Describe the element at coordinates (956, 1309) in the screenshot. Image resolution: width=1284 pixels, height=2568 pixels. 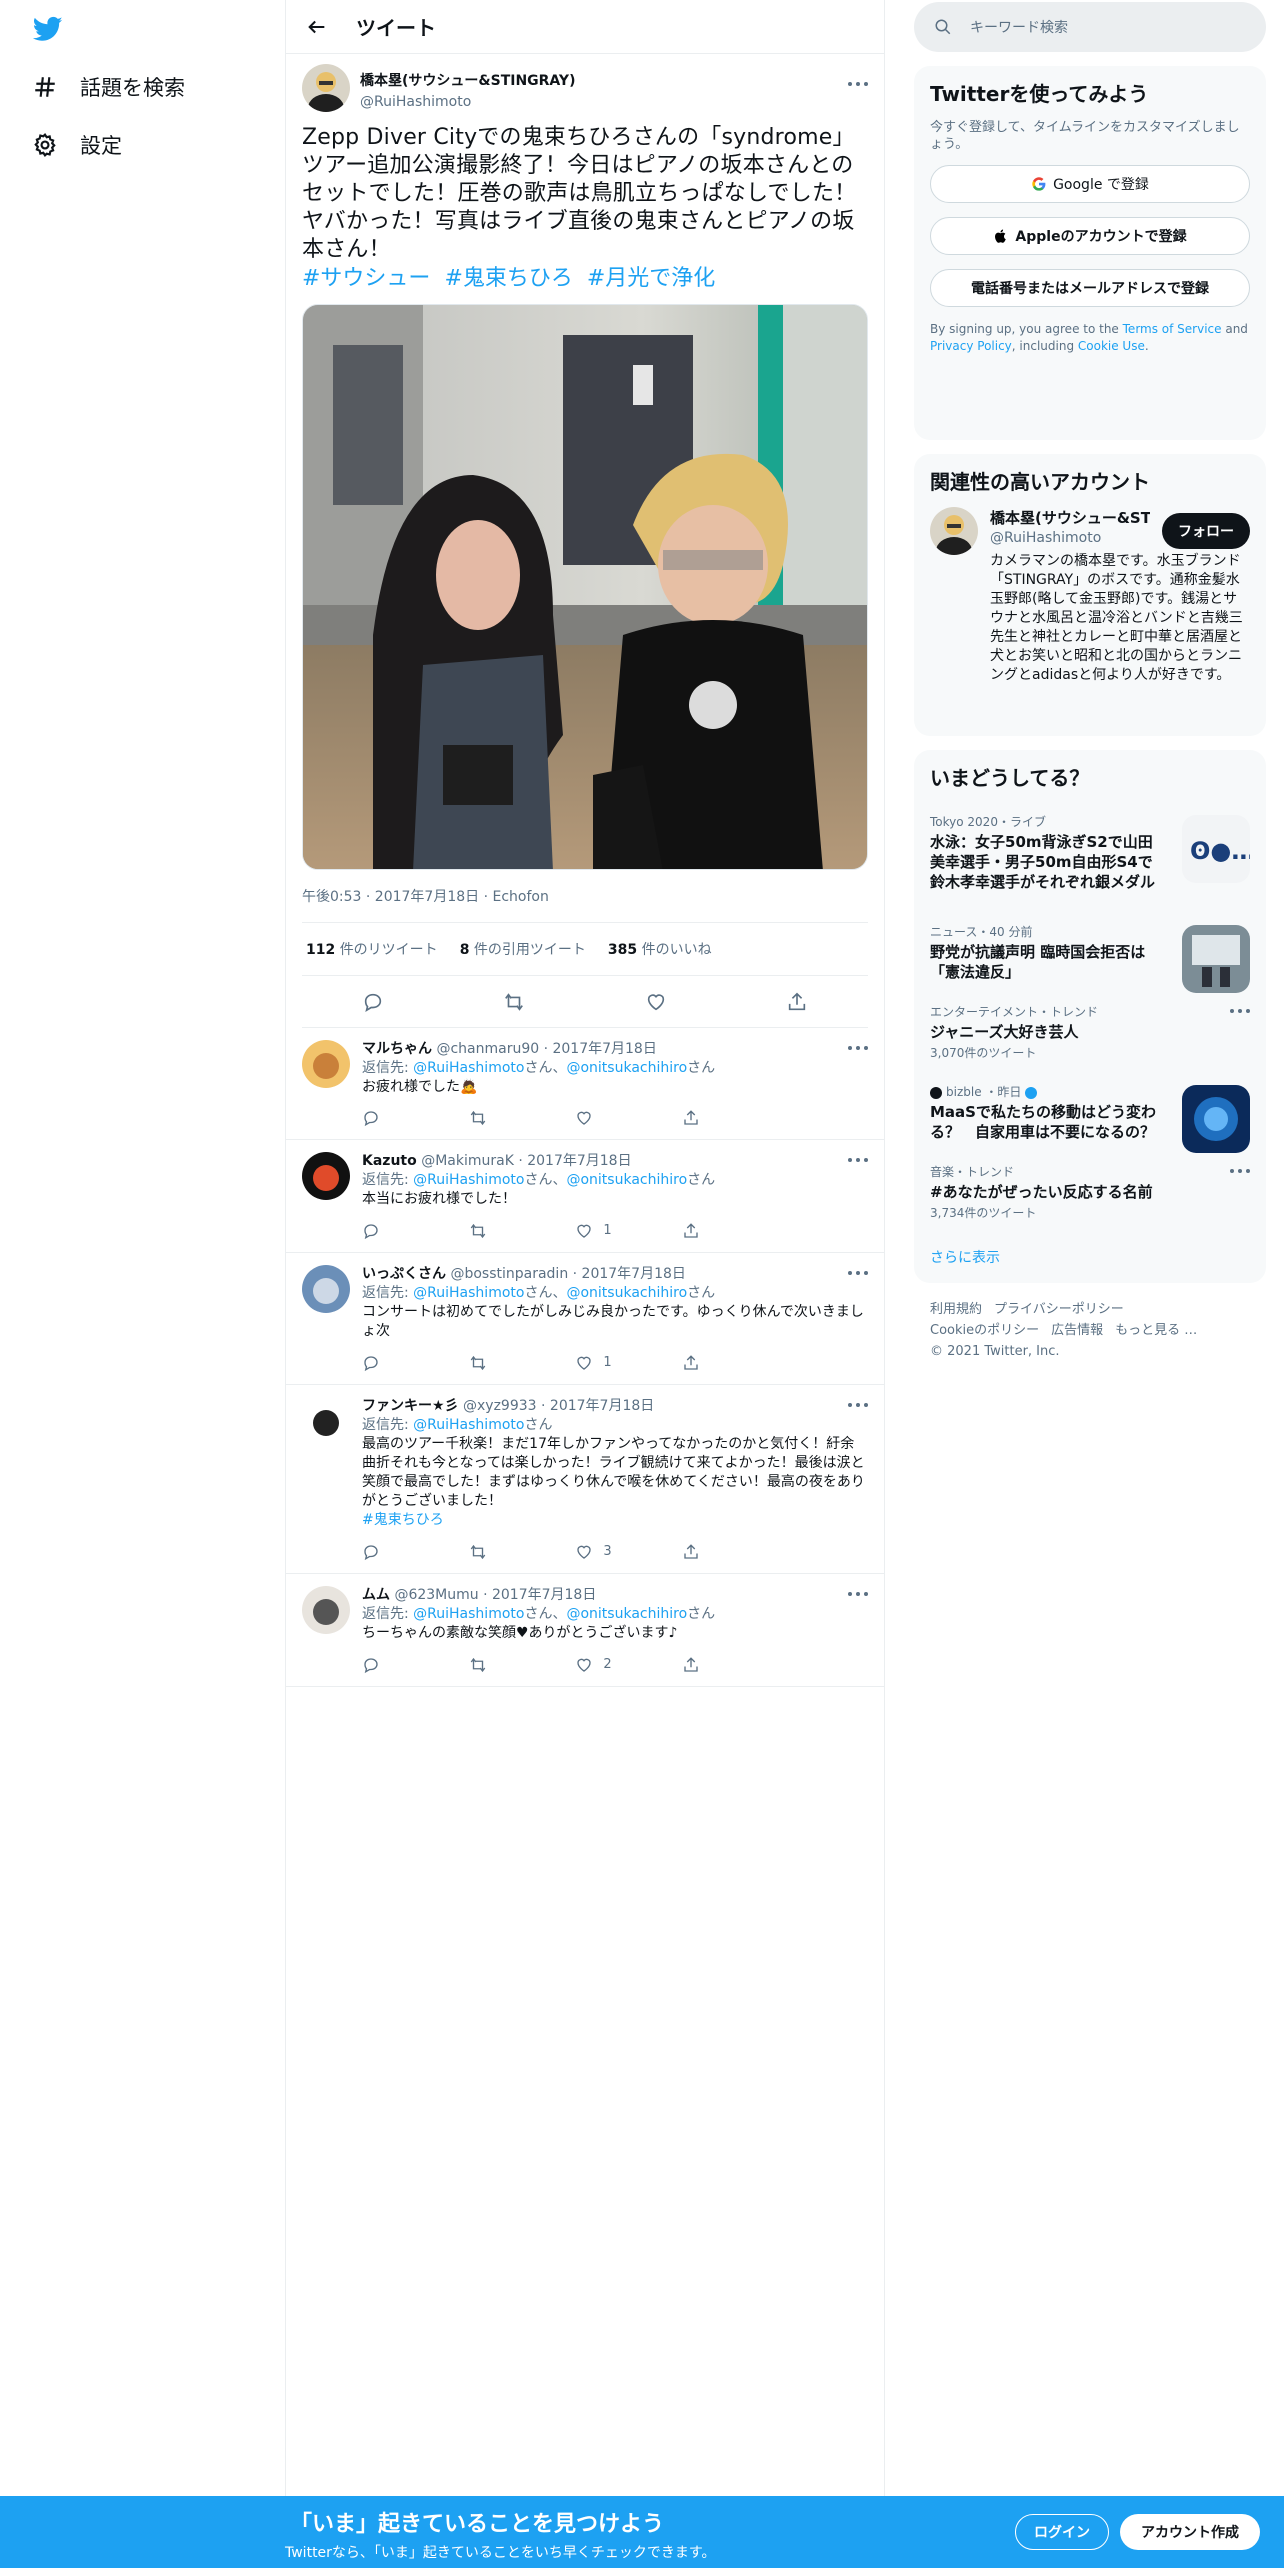
I see `footer-terms-link: 利用規約` at that location.